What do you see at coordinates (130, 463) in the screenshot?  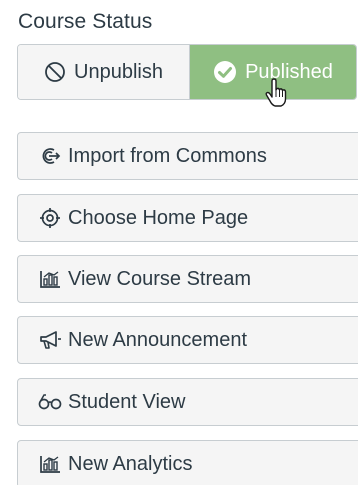 I see `new-analytics-label: New Analytics` at bounding box center [130, 463].